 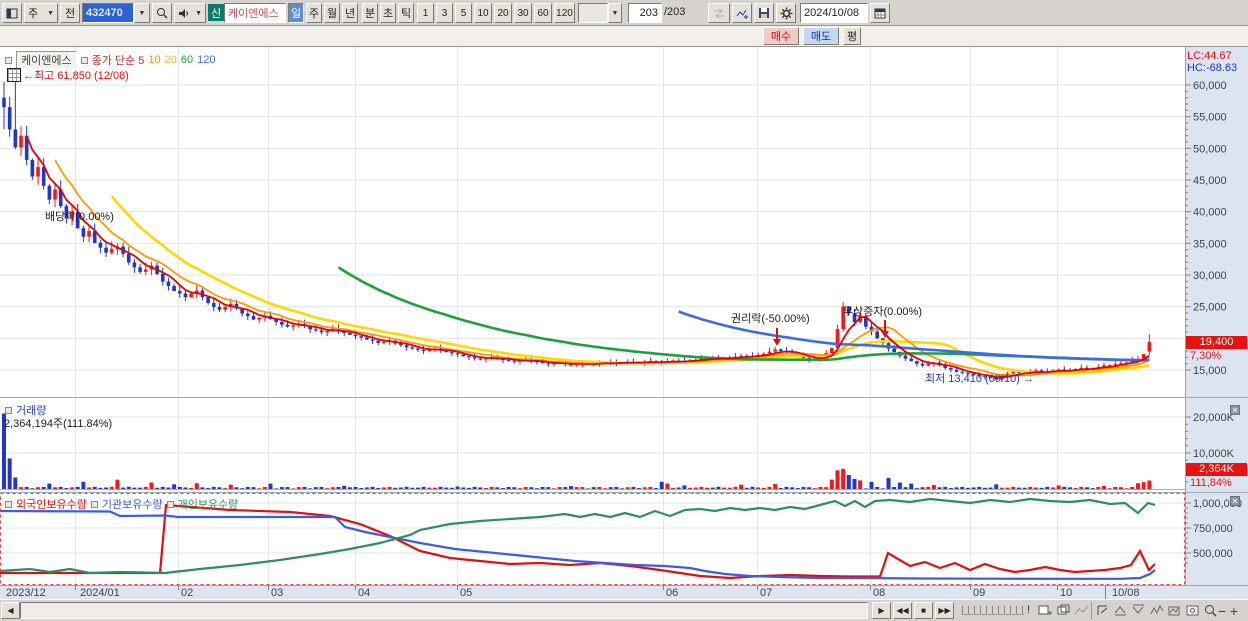 I want to click on price-axis-panel, so click(x=1216, y=323).